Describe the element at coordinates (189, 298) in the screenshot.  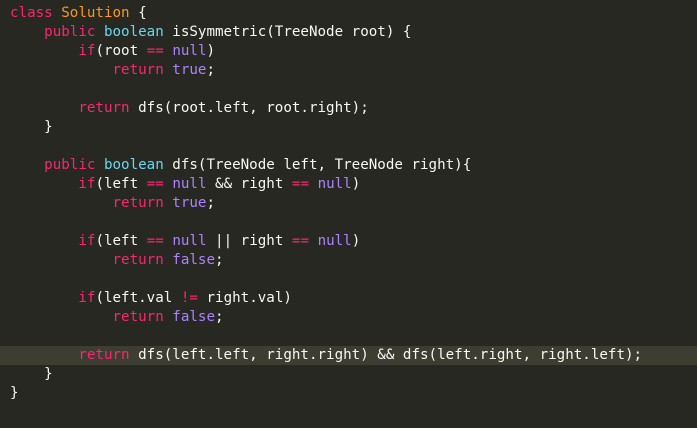
I see `code-token: !=` at that location.